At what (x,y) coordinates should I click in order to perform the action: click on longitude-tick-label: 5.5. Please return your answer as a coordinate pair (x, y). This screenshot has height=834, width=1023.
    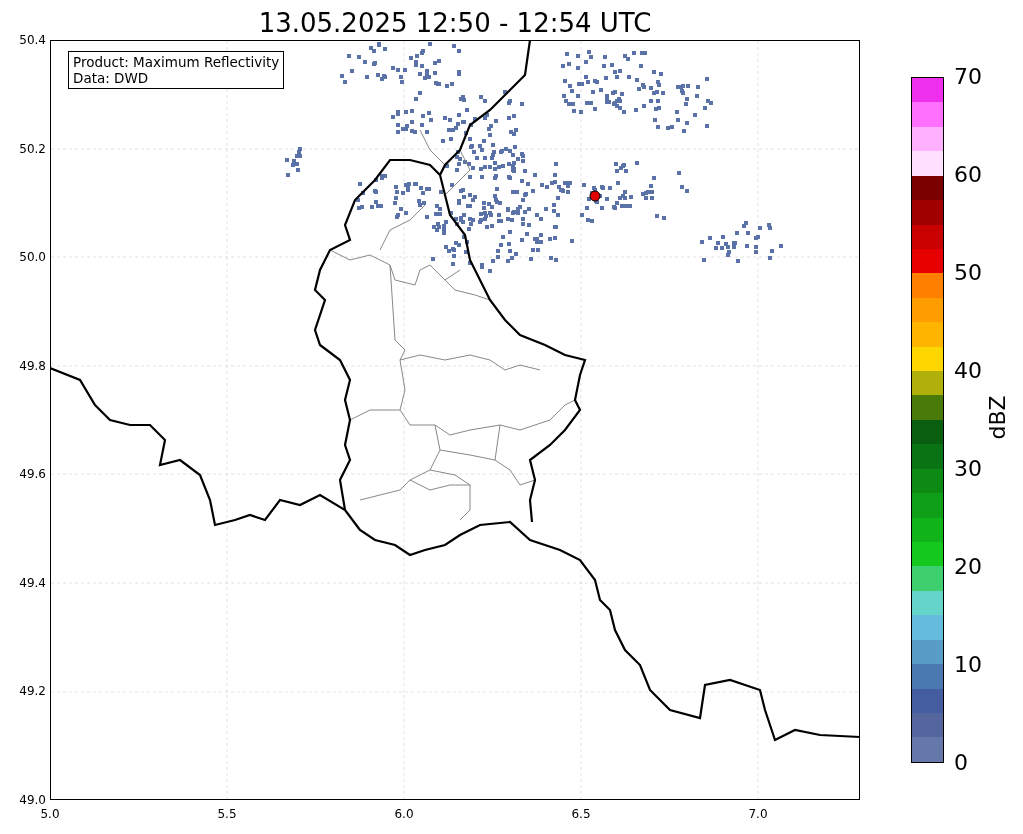
    Looking at the image, I should click on (227, 814).